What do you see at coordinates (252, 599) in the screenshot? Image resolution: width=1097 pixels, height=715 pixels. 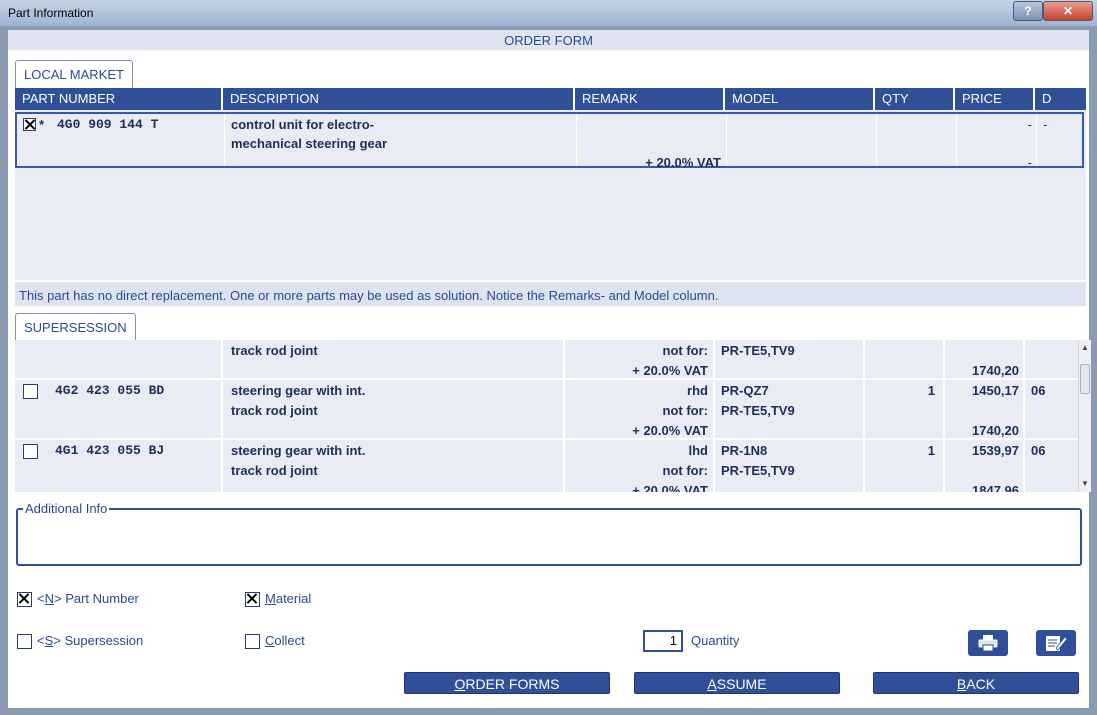 I see `material-checkbox` at bounding box center [252, 599].